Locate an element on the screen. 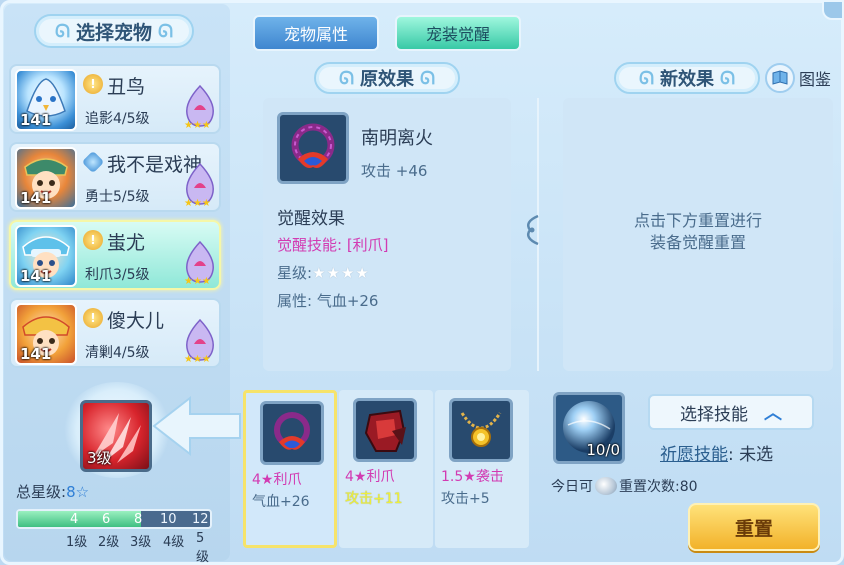 The width and height of the screenshot is (844, 565). pet-name: 丑鸟 is located at coordinates (126, 87).